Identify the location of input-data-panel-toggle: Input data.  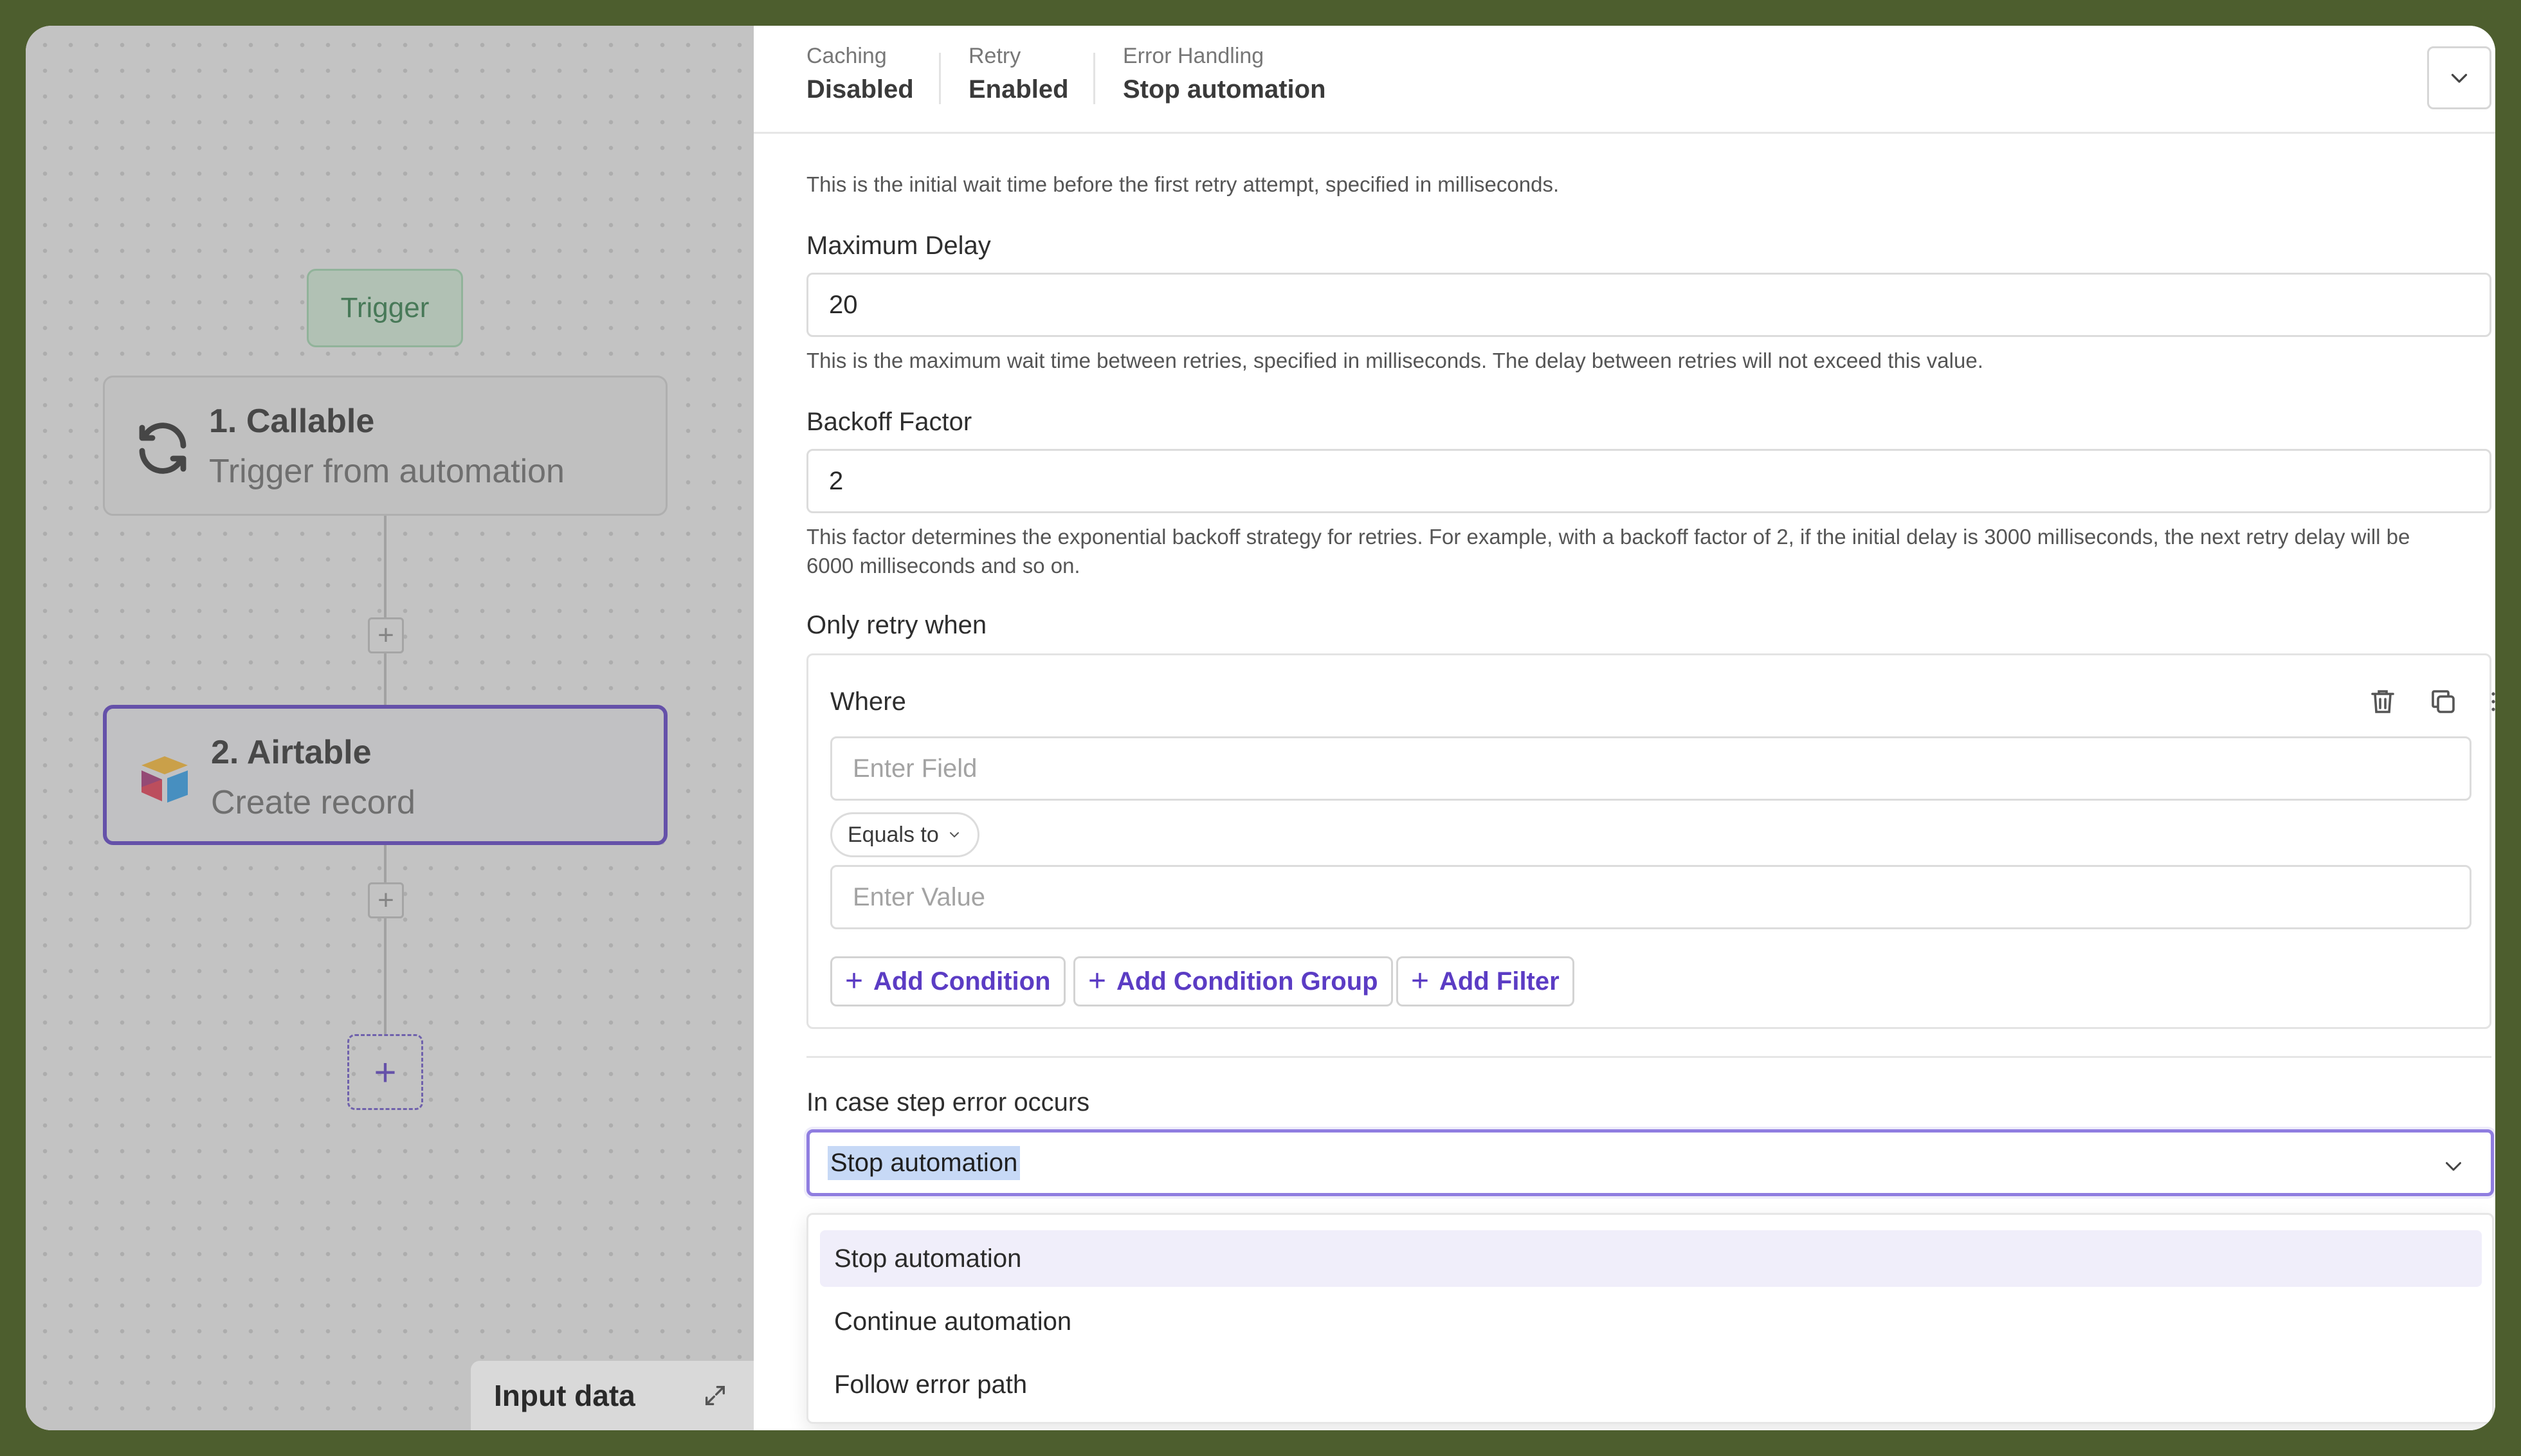
(612, 1396).